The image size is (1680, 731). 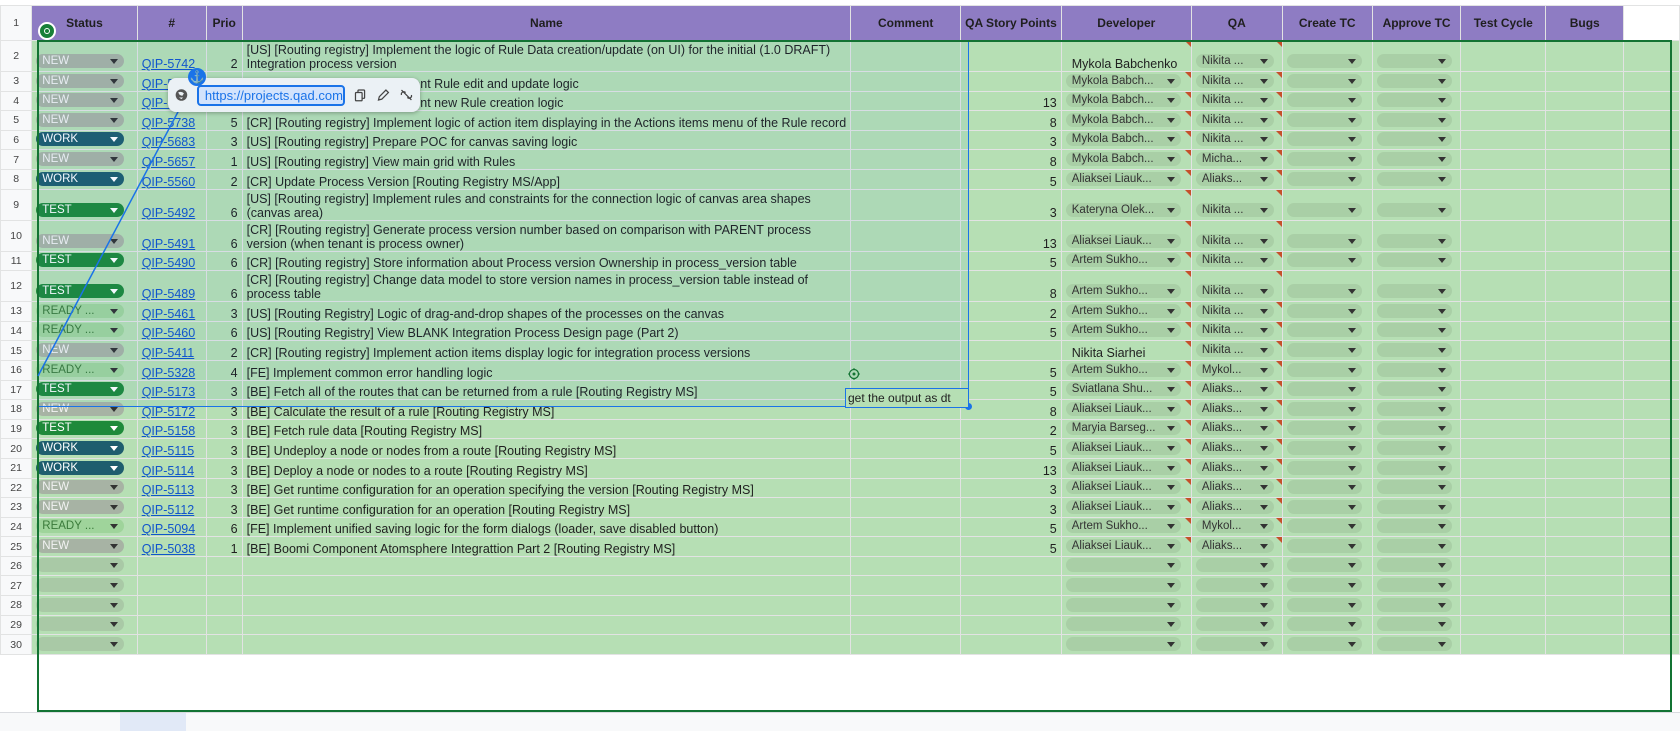 What do you see at coordinates (224, 546) in the screenshot?
I see `prio-cell: 1` at bounding box center [224, 546].